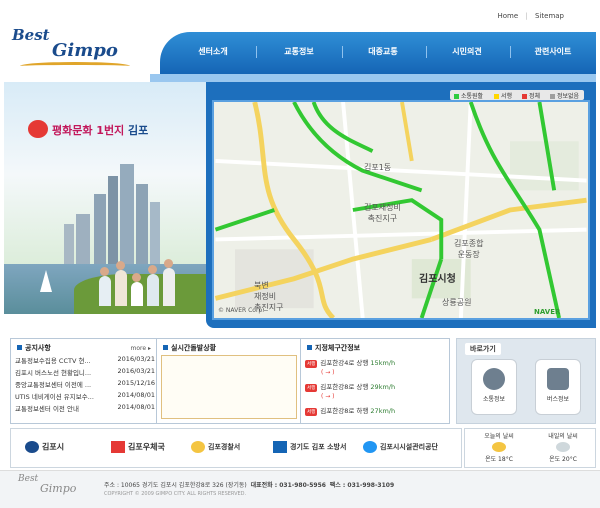  I want to click on partner-fire-station: 경기도 김포 소방서, so click(309, 447).